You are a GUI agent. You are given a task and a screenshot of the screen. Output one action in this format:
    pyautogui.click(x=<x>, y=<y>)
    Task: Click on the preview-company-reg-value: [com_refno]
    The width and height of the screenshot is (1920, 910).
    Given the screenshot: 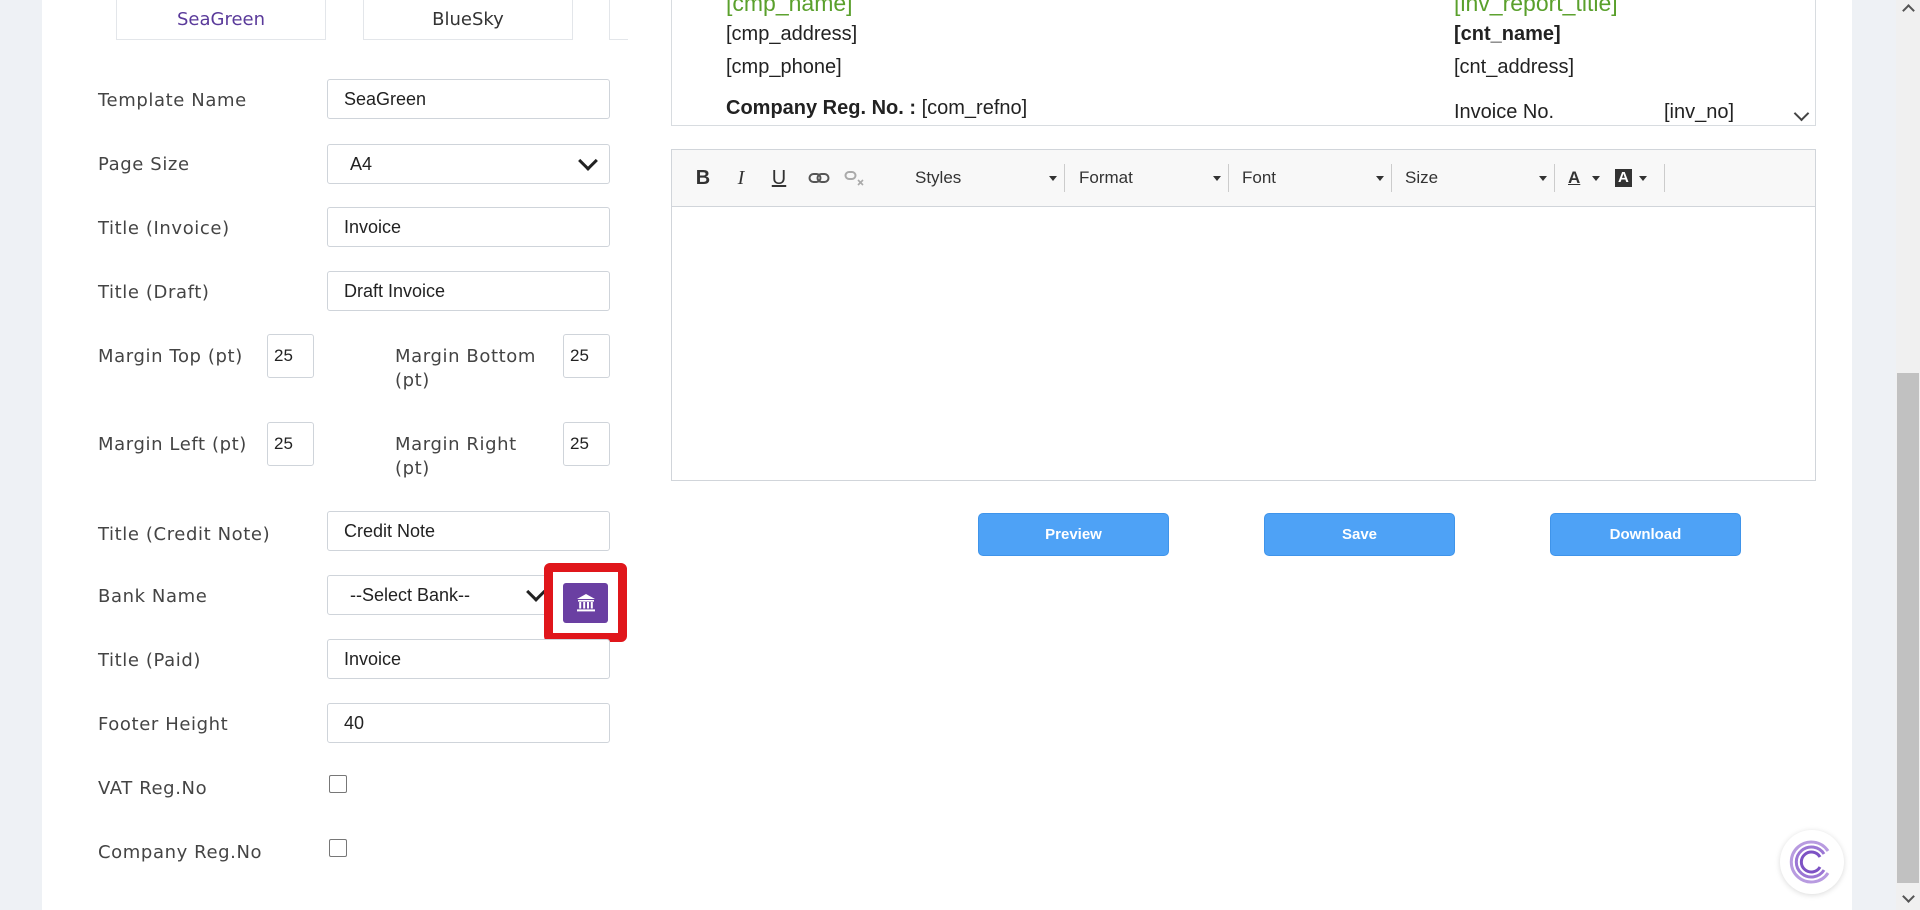 What is the action you would take?
    pyautogui.click(x=974, y=108)
    